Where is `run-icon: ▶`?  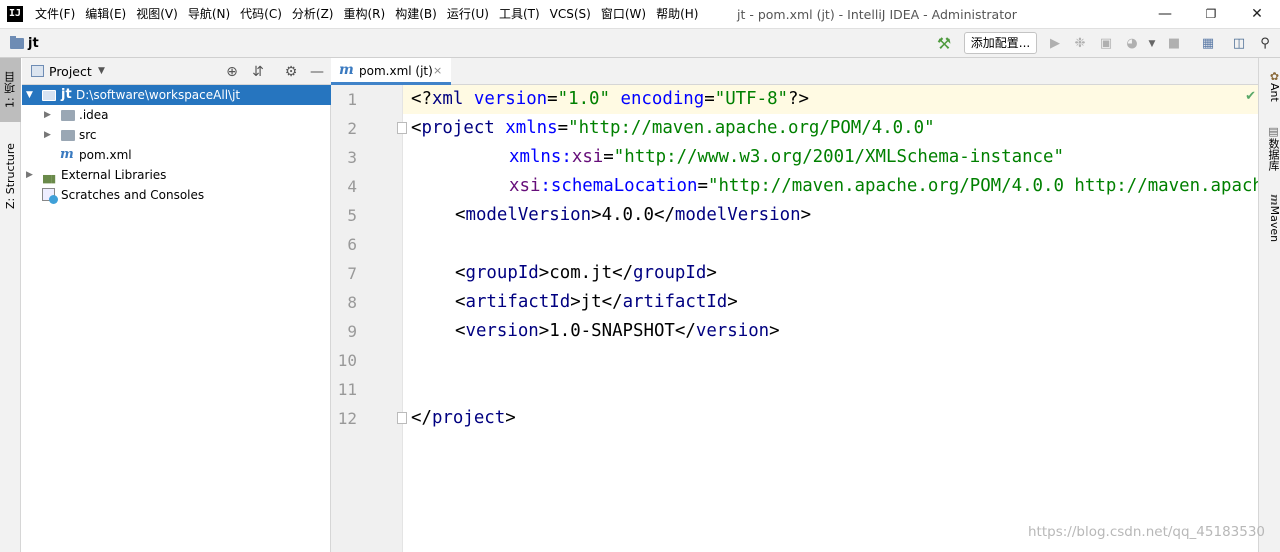
run-icon: ▶ is located at coordinates (1055, 44).